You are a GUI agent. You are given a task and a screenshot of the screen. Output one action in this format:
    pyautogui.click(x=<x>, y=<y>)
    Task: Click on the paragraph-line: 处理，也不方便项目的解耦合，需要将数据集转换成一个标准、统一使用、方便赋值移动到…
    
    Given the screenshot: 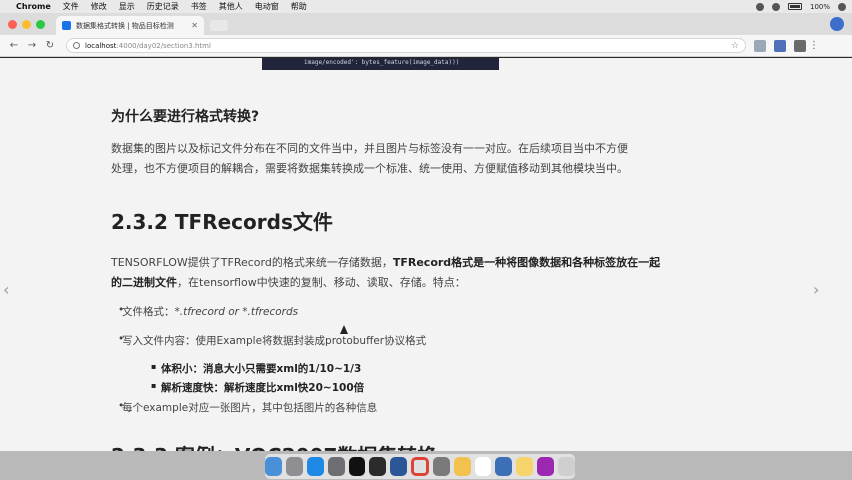 What is the action you would take?
    pyautogui.click(x=369, y=168)
    